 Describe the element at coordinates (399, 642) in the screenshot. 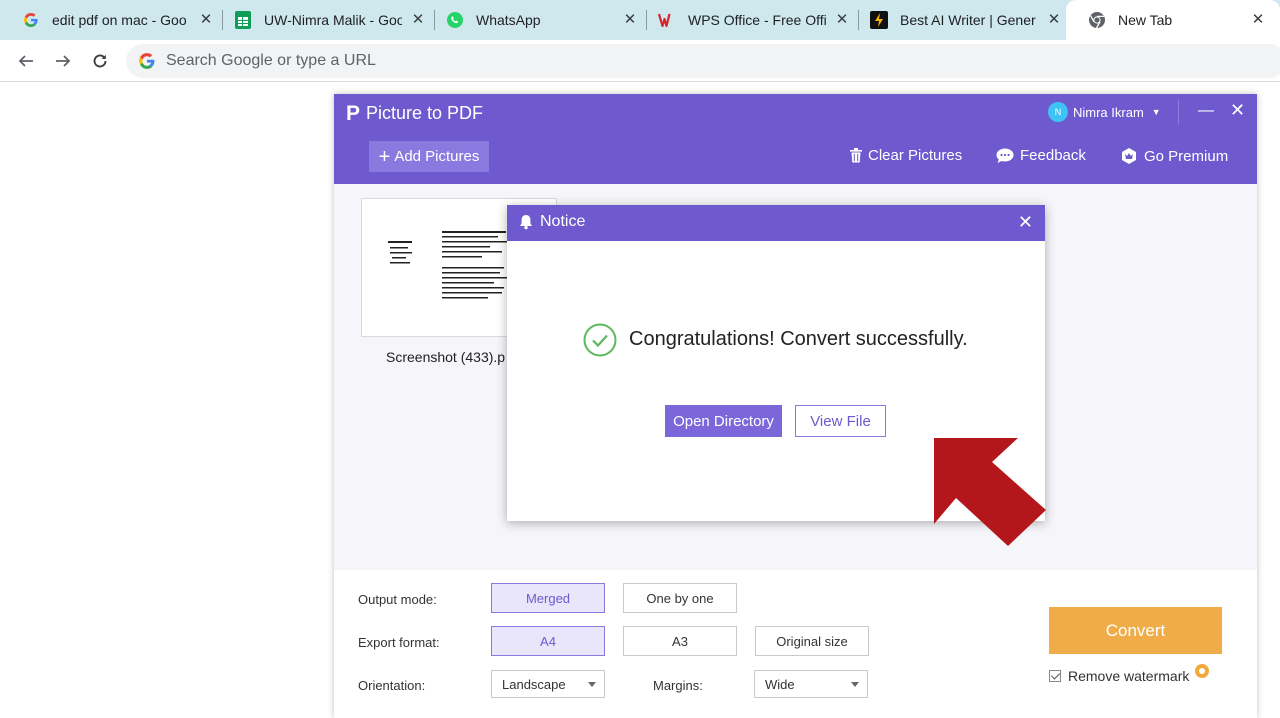

I see `export-format-label: Export format:` at that location.